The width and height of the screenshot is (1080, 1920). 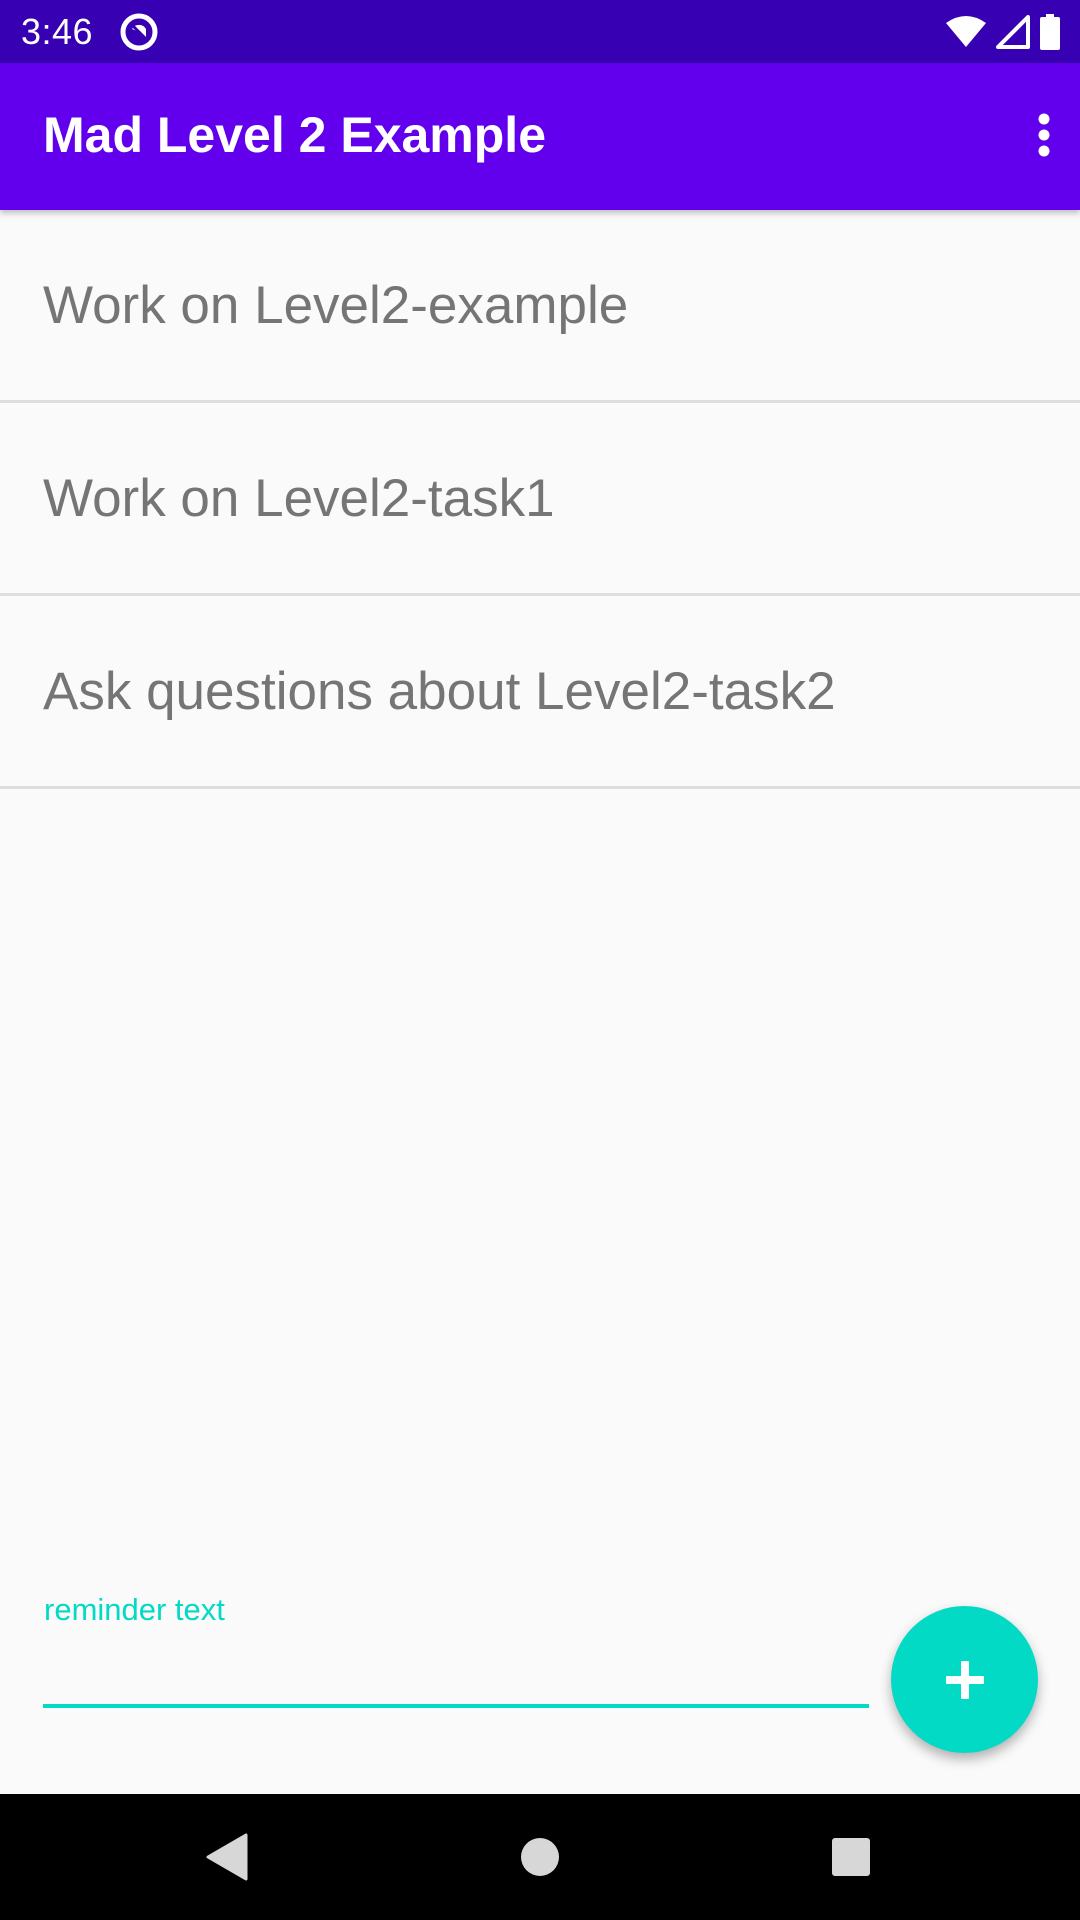 I want to click on home-button, so click(x=540, y=1857).